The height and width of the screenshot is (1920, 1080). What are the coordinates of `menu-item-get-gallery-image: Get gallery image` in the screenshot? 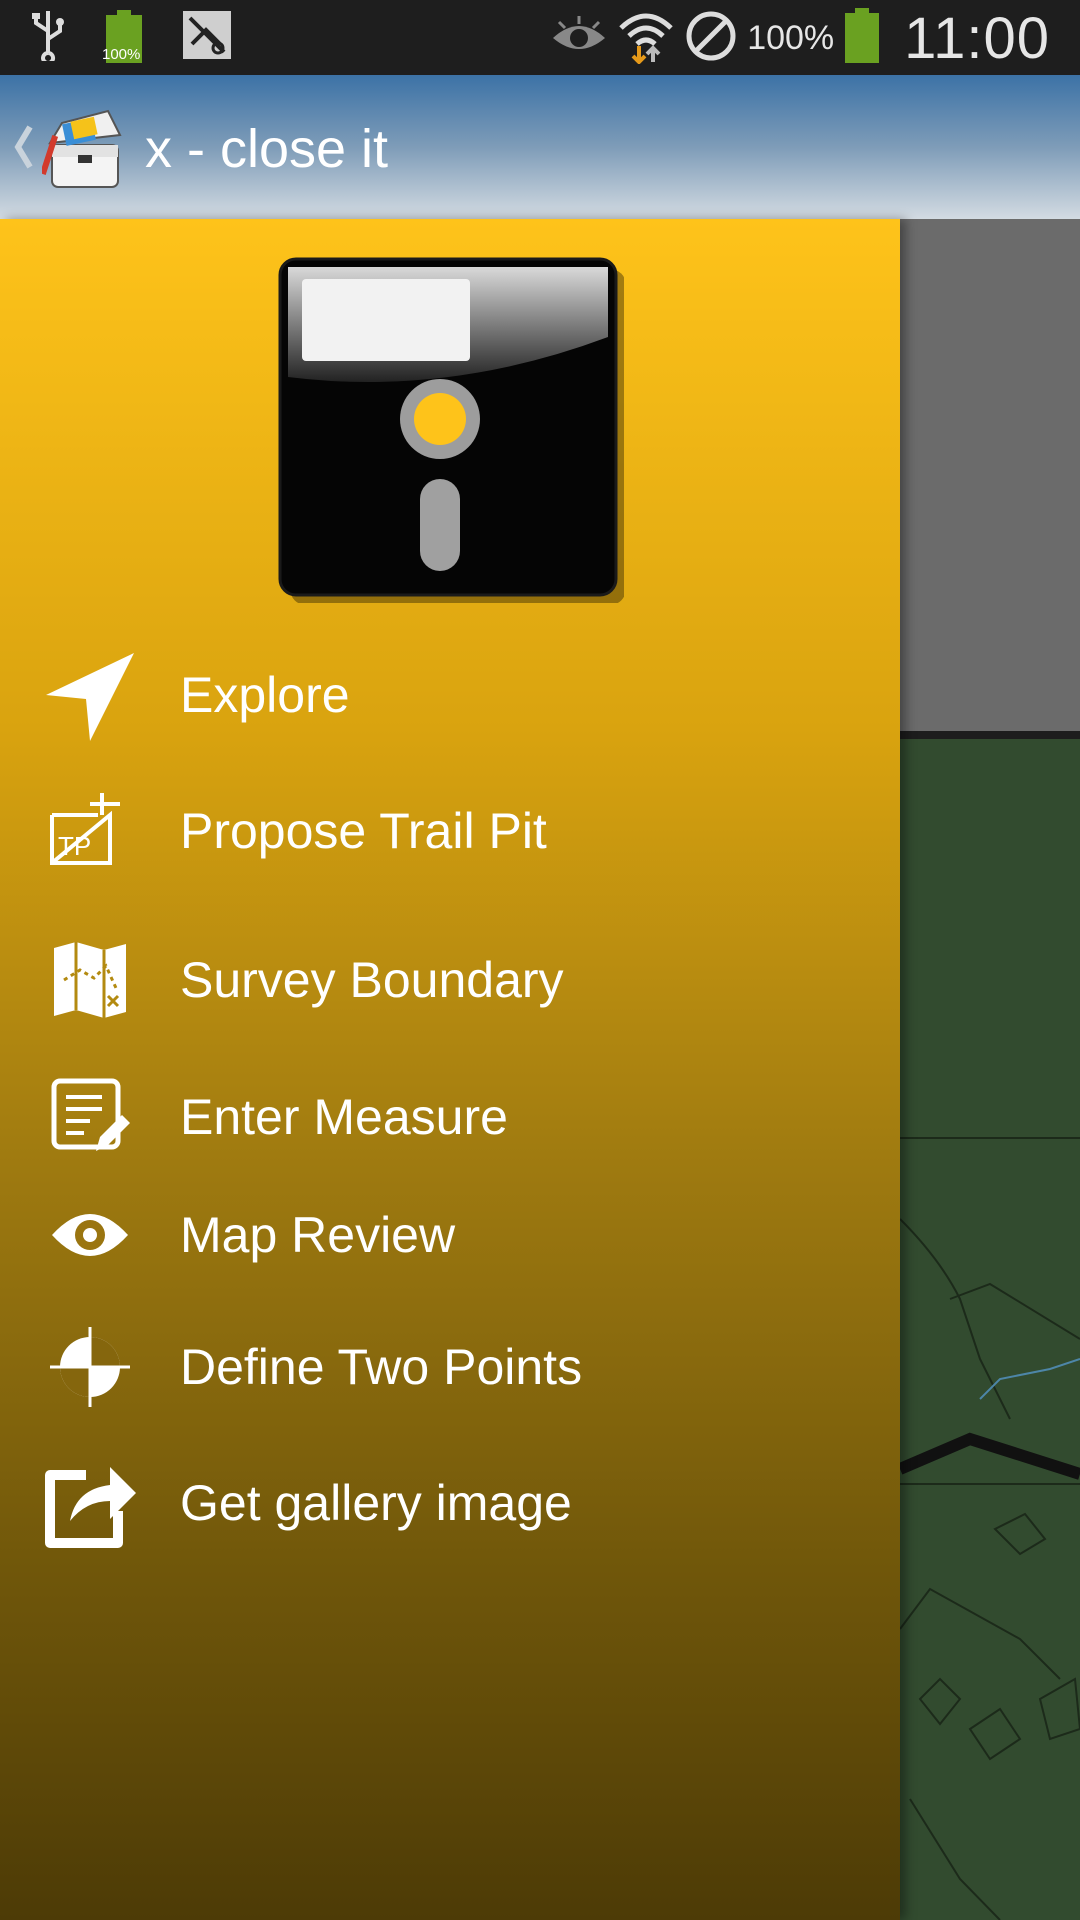 It's located at (450, 1502).